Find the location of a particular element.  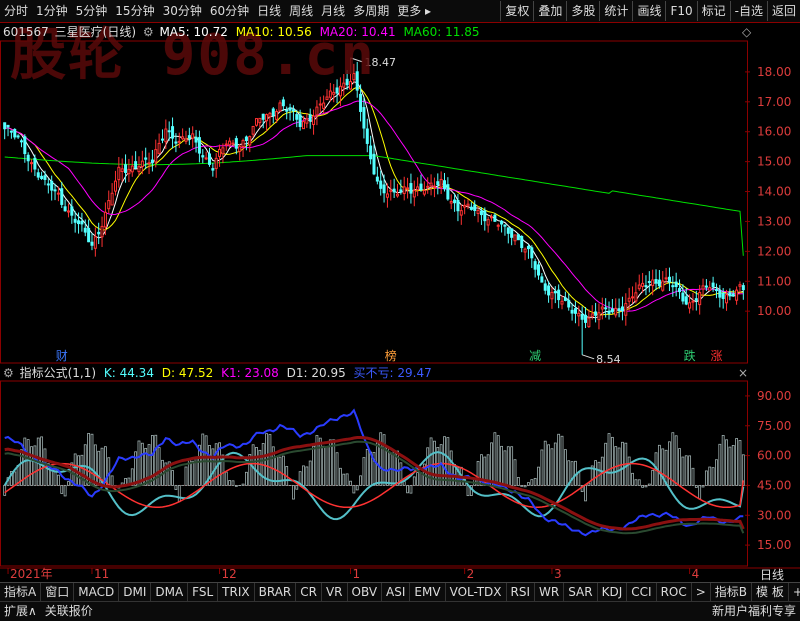

tb-period-timeshare: 分时 is located at coordinates (16, 11).